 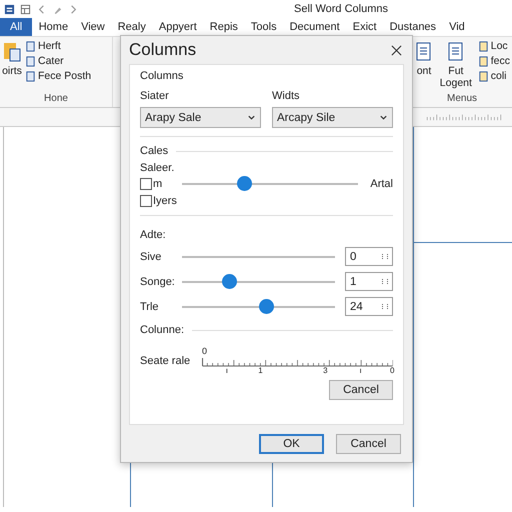 What do you see at coordinates (178, 27) in the screenshot?
I see `ribbon-tab: Appyert` at bounding box center [178, 27].